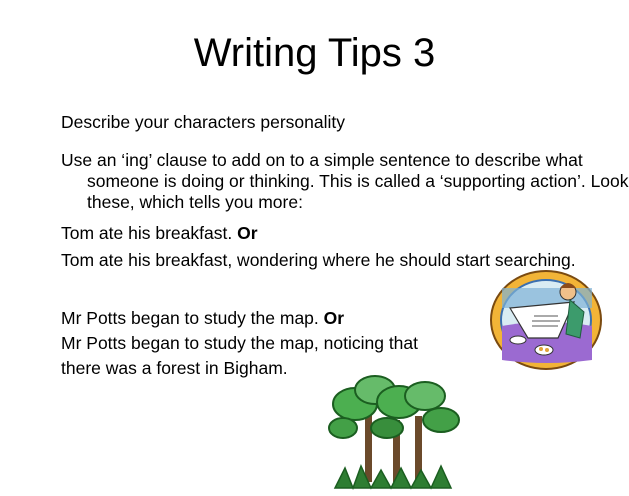 This screenshot has width=629, height=496. I want to click on example2-extended-line2: there was a forest in Bigham., so click(174, 368).